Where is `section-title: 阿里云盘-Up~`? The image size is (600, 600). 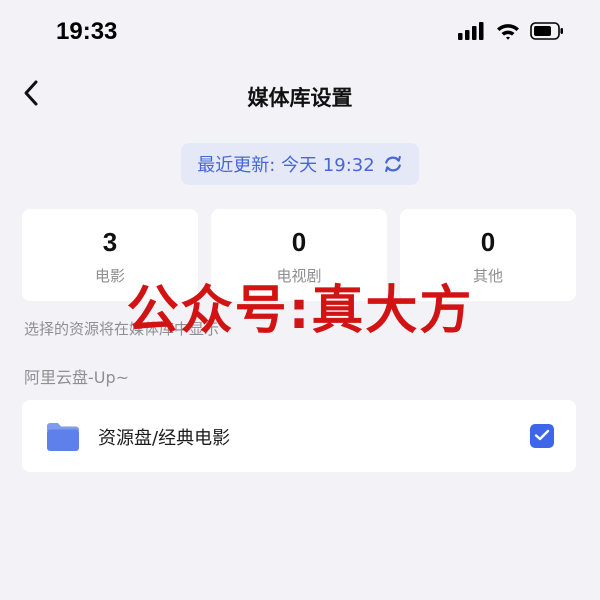 section-title: 阿里云盘-Up~ is located at coordinates (77, 377).